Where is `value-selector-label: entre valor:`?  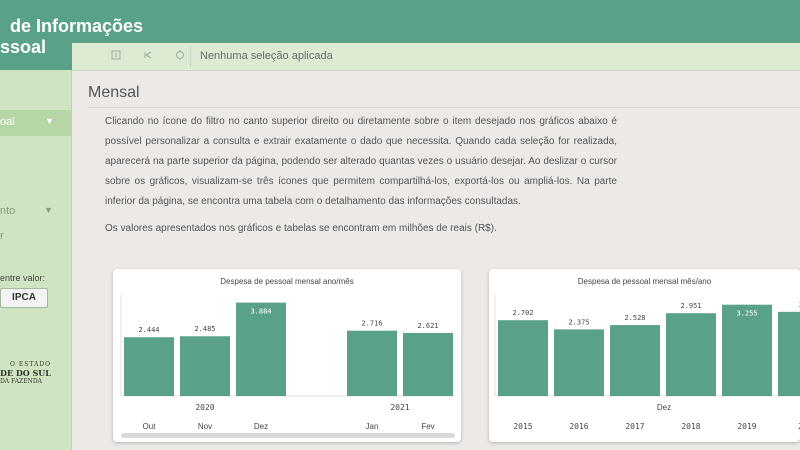
value-selector-label: entre valor: is located at coordinates (23, 278).